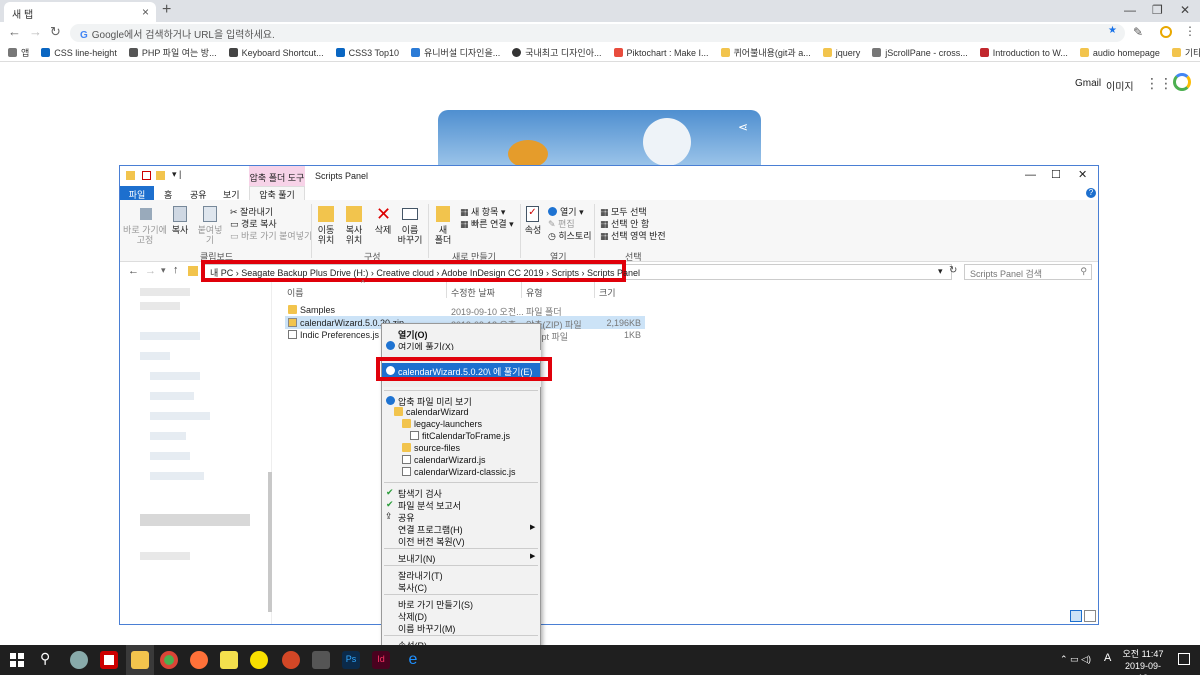 Image resolution: width=1200 pixels, height=684 pixels. I want to click on menu-icon: ⋮, so click(1190, 31).